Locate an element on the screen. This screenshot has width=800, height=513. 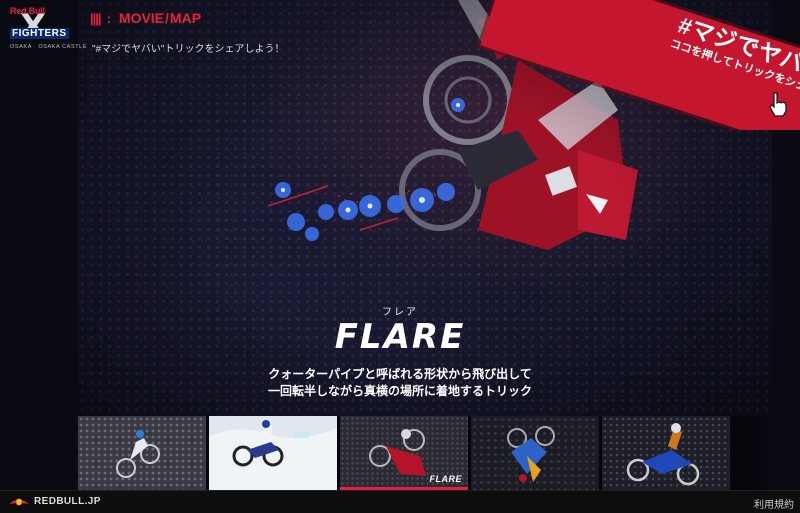
nav-map: MAP is located at coordinates (185, 18).